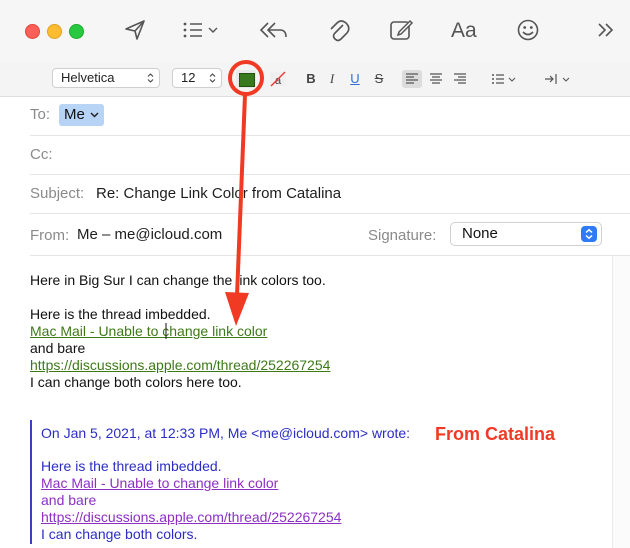 This screenshot has height=548, width=630. Describe the element at coordinates (621, 402) in the screenshot. I see `message-scrollbar` at that location.